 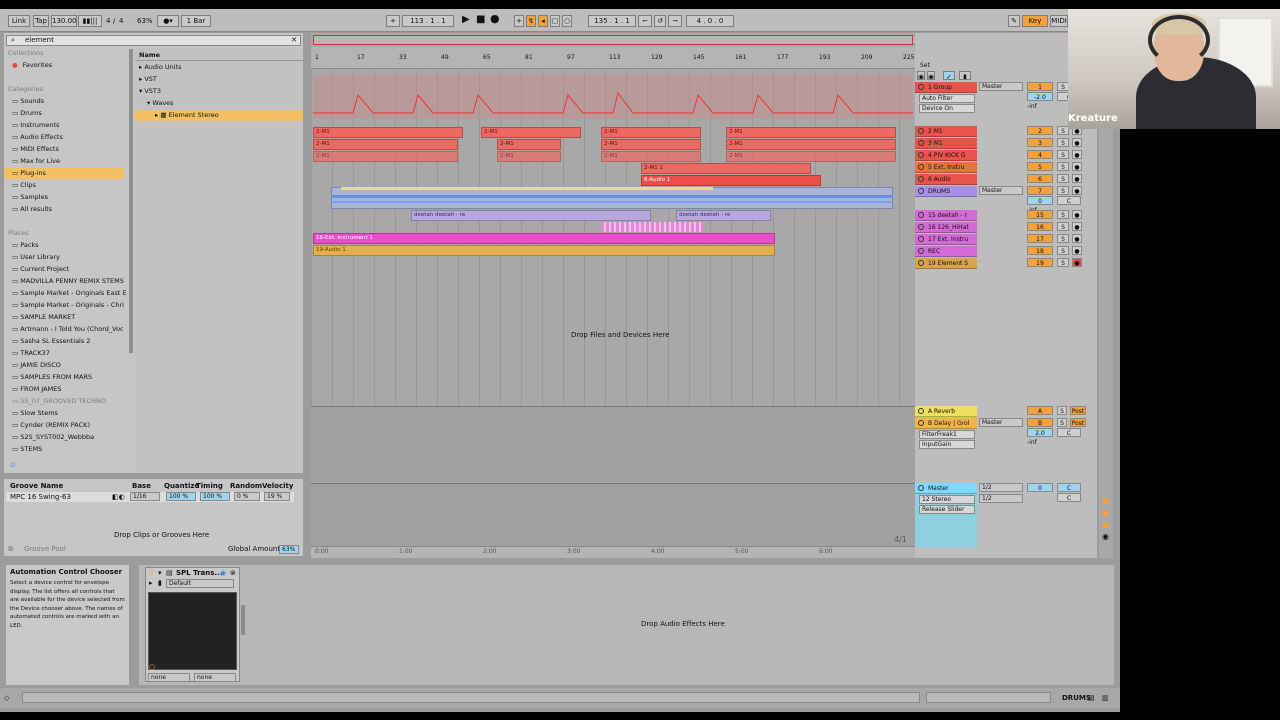 I want to click on status-record-icon: ●, so click(x=1105, y=501).